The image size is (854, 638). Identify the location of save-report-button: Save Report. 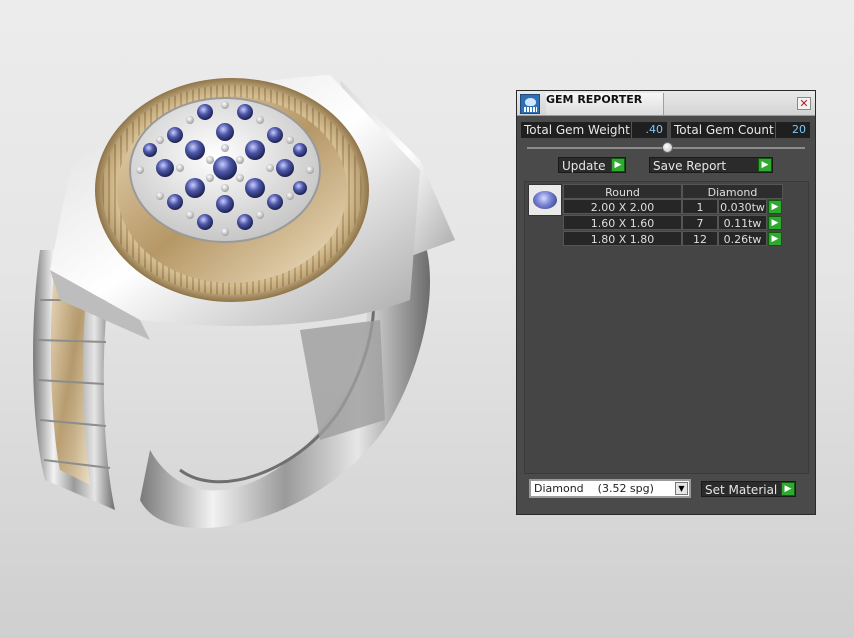
(711, 165).